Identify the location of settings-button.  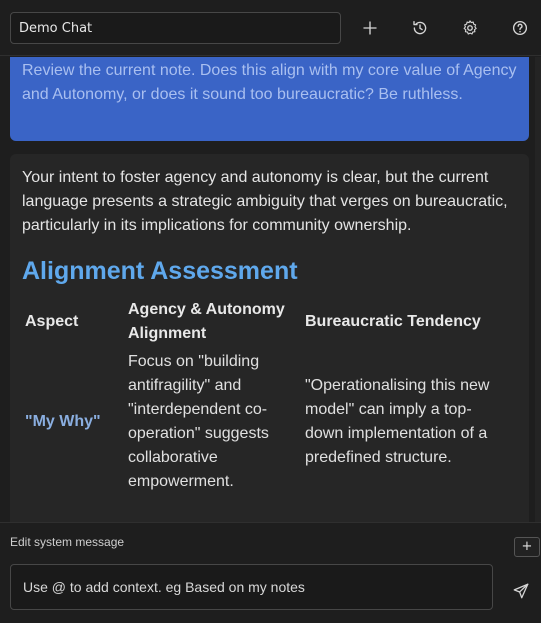
(470, 28).